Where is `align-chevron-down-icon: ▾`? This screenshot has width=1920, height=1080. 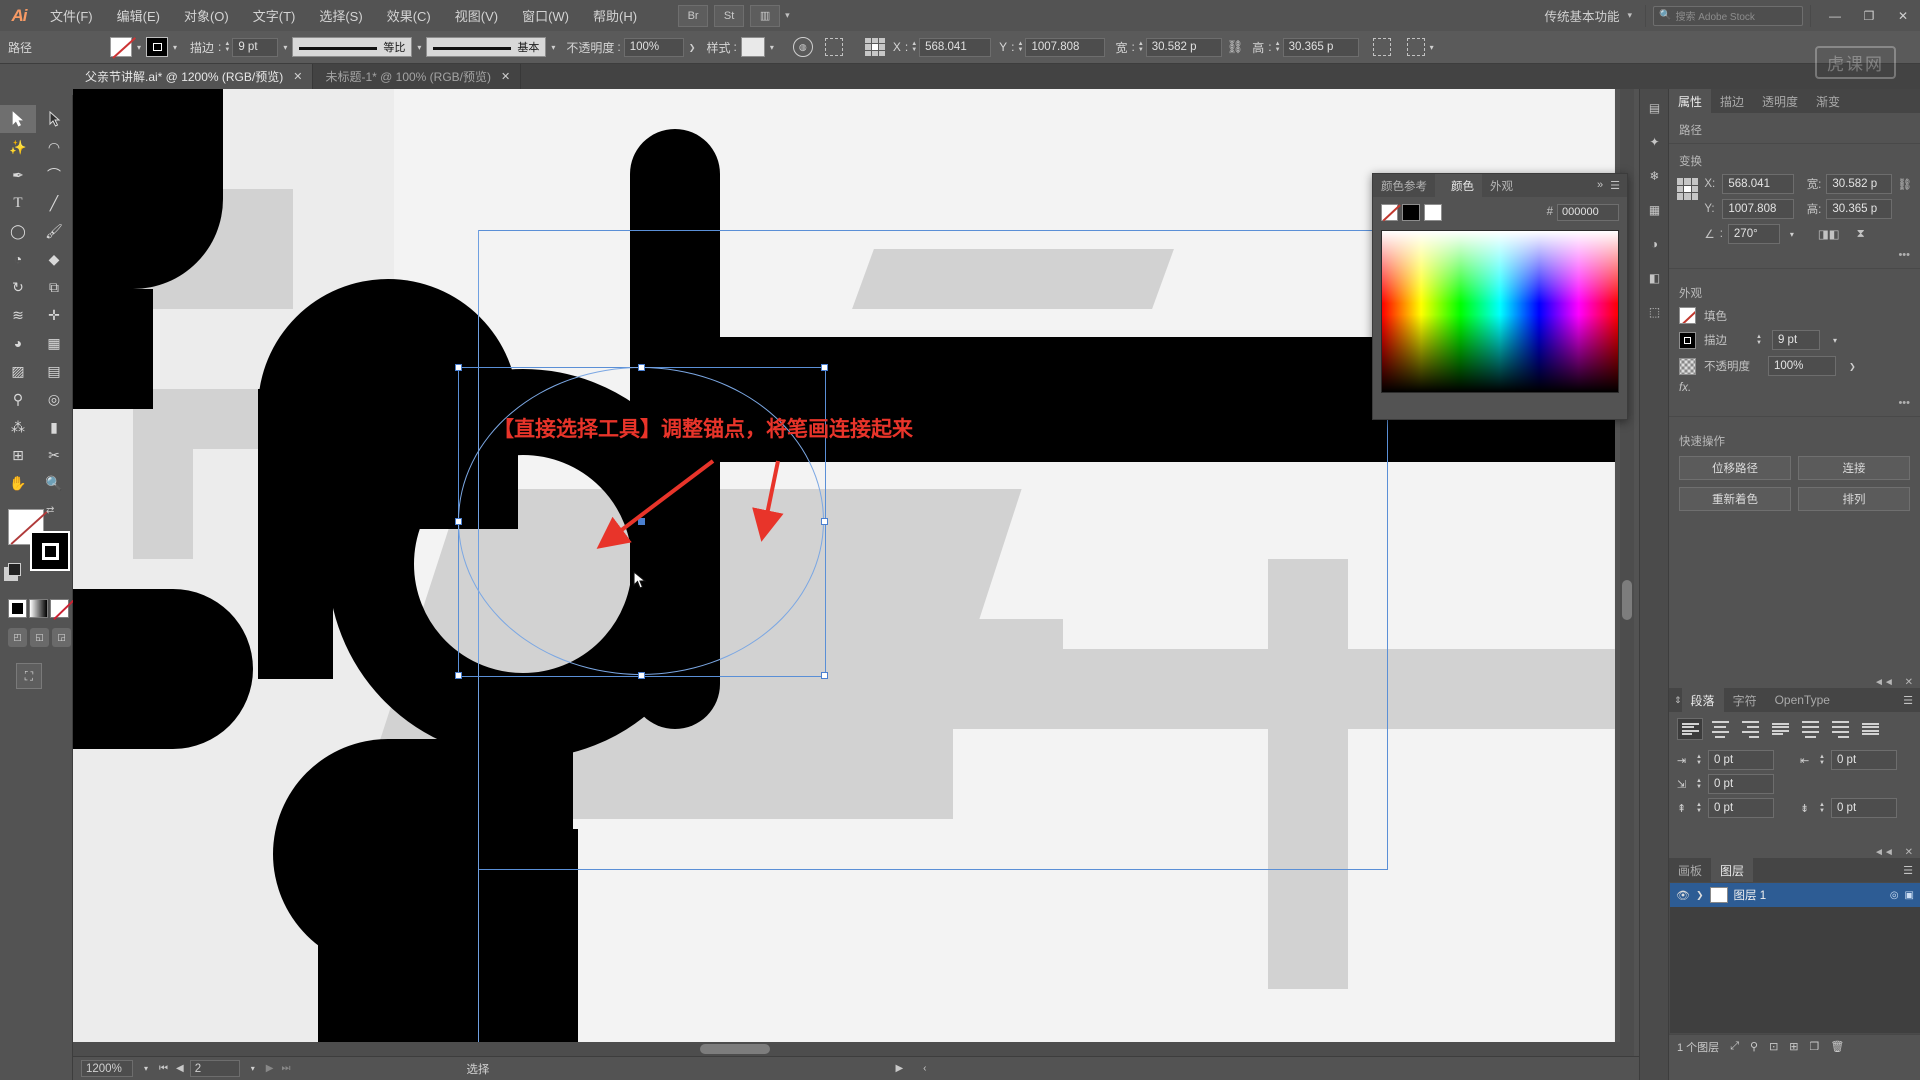
align-chevron-down-icon: ▾ is located at coordinates (1432, 47).